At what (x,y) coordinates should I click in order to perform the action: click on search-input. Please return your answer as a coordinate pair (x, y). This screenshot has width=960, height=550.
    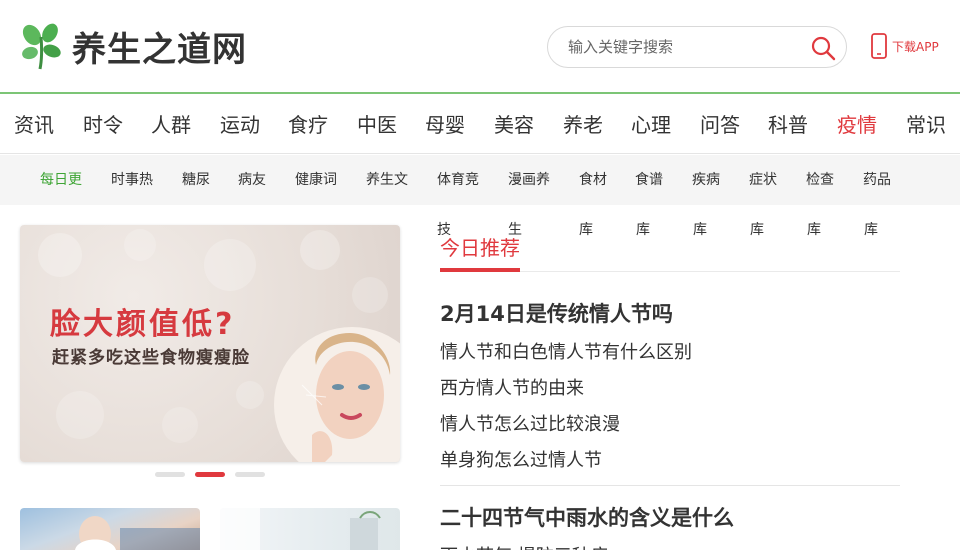
    Looking at the image, I should click on (683, 47).